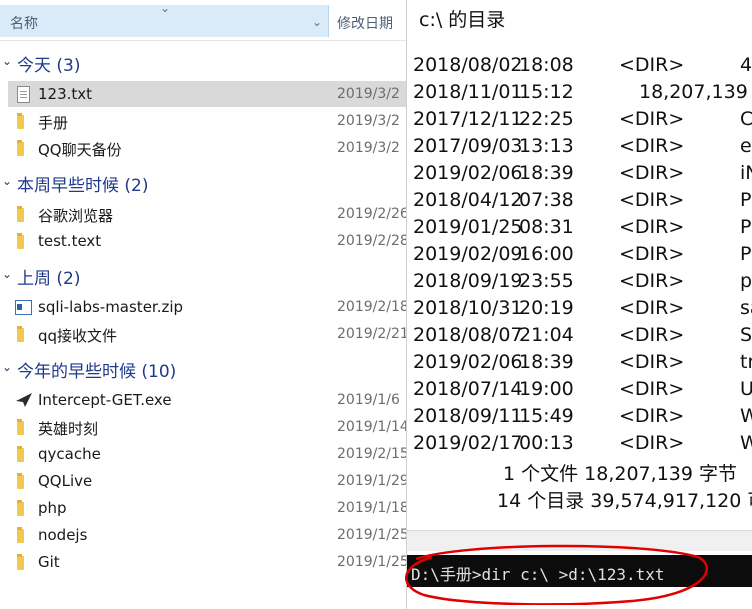 The image size is (752, 609). What do you see at coordinates (546, 416) in the screenshot?
I see `entry-time: 15:49` at bounding box center [546, 416].